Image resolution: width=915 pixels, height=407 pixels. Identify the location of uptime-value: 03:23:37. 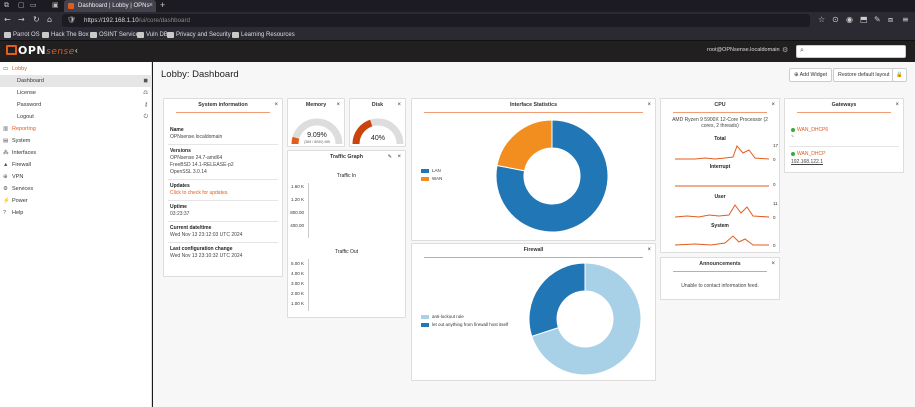
(180, 214).